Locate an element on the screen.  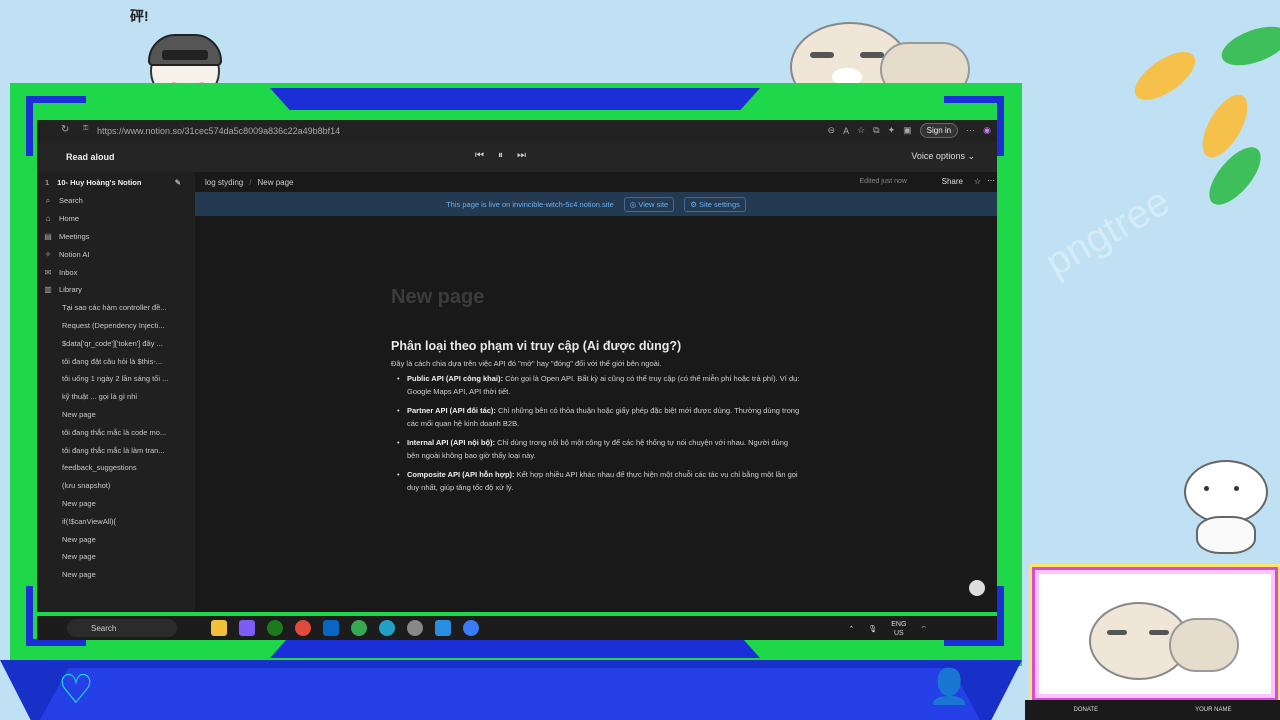
library-icon: ▥ is located at coordinates (48, 290).